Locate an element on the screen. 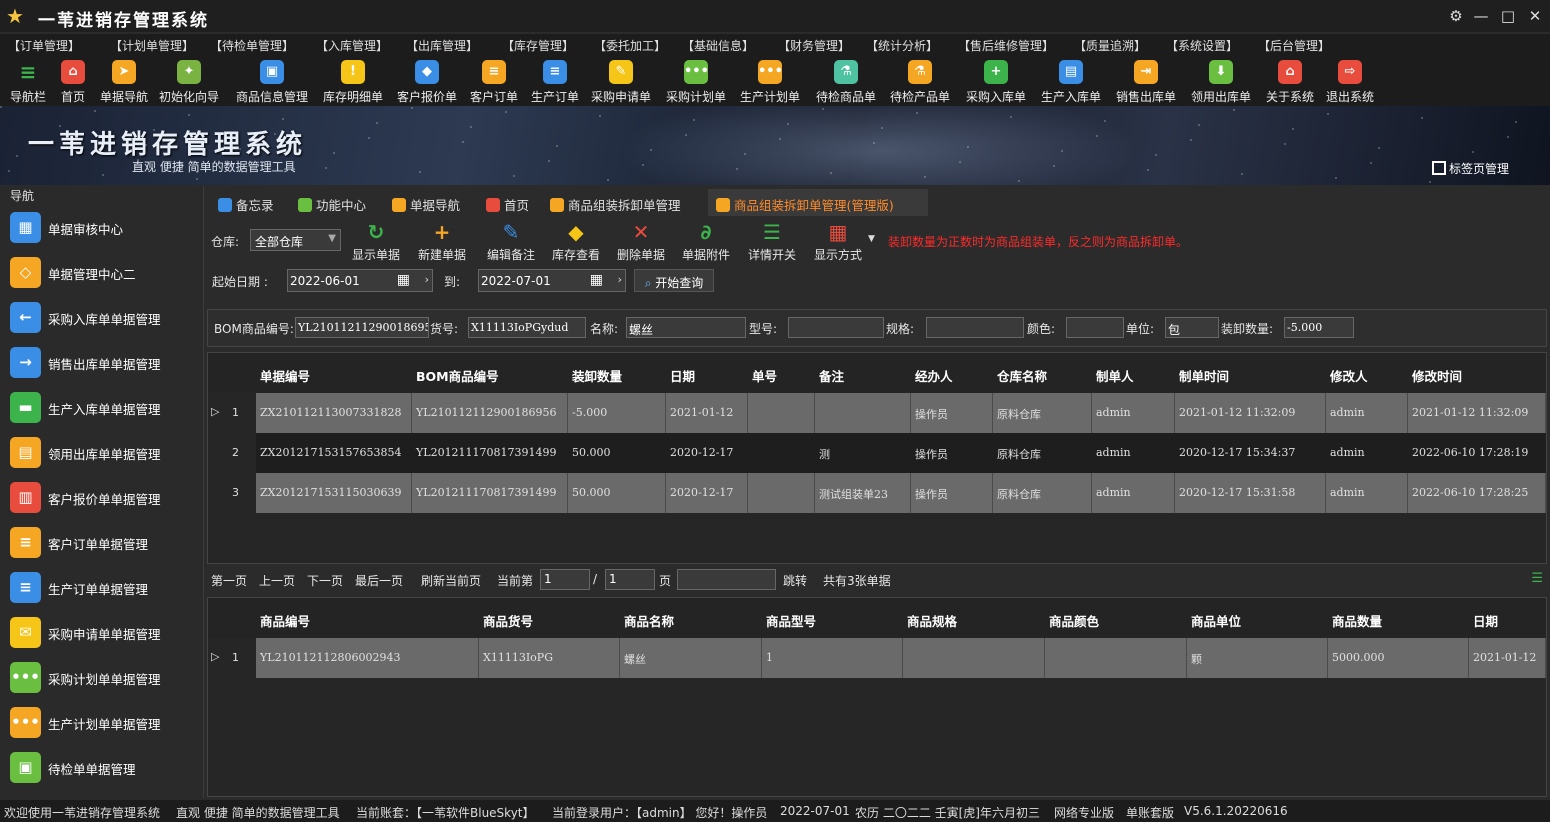 This screenshot has height=822, width=1550. toolbar-tag-button: ◆ 客户报价单 is located at coordinates (427, 81).